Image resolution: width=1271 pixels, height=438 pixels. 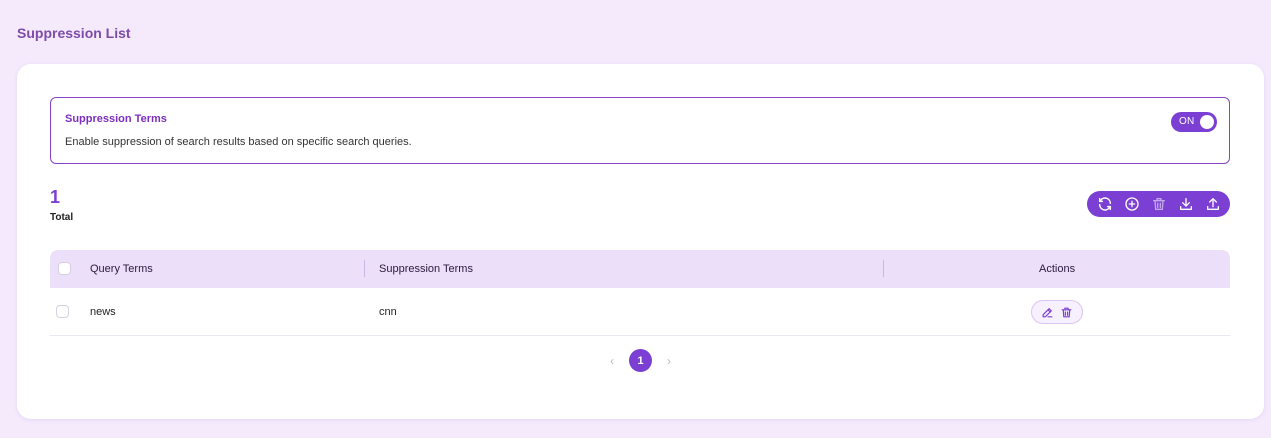 I want to click on page-number-button: 1, so click(x=640, y=360).